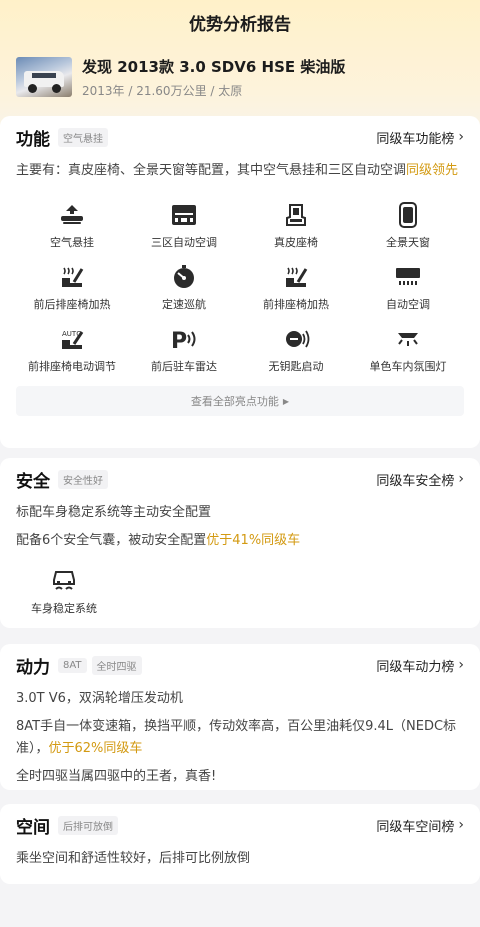 The width and height of the screenshot is (480, 927). What do you see at coordinates (240, 825) in the screenshot?
I see `space-header: 空间 后排可放倒 同级车空间榜 ›` at bounding box center [240, 825].